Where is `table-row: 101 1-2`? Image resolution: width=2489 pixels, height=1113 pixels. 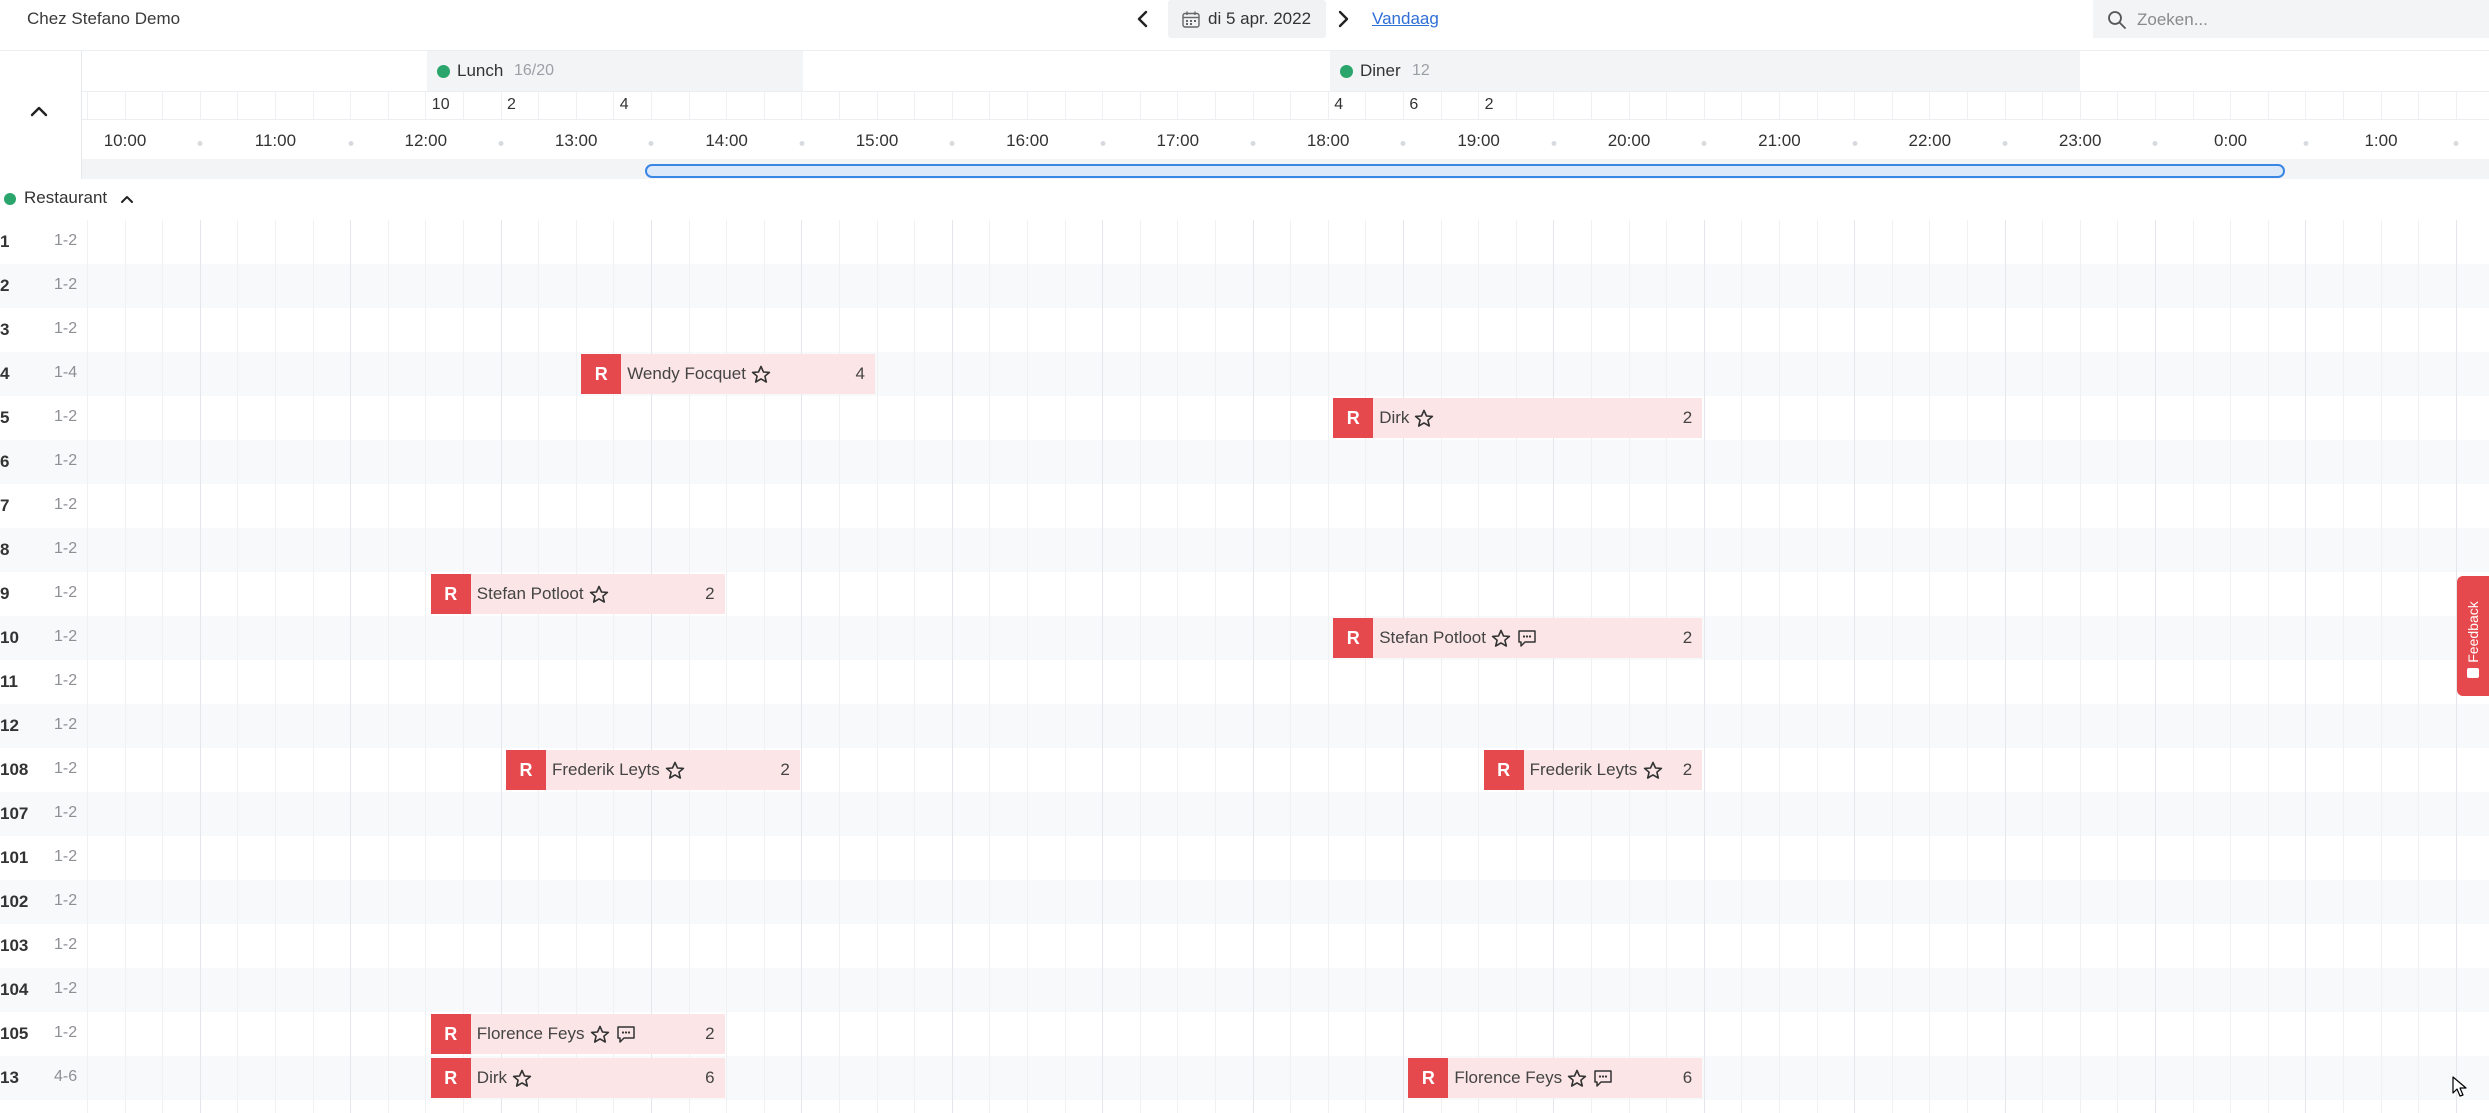 table-row: 101 1-2 is located at coordinates (1244, 858).